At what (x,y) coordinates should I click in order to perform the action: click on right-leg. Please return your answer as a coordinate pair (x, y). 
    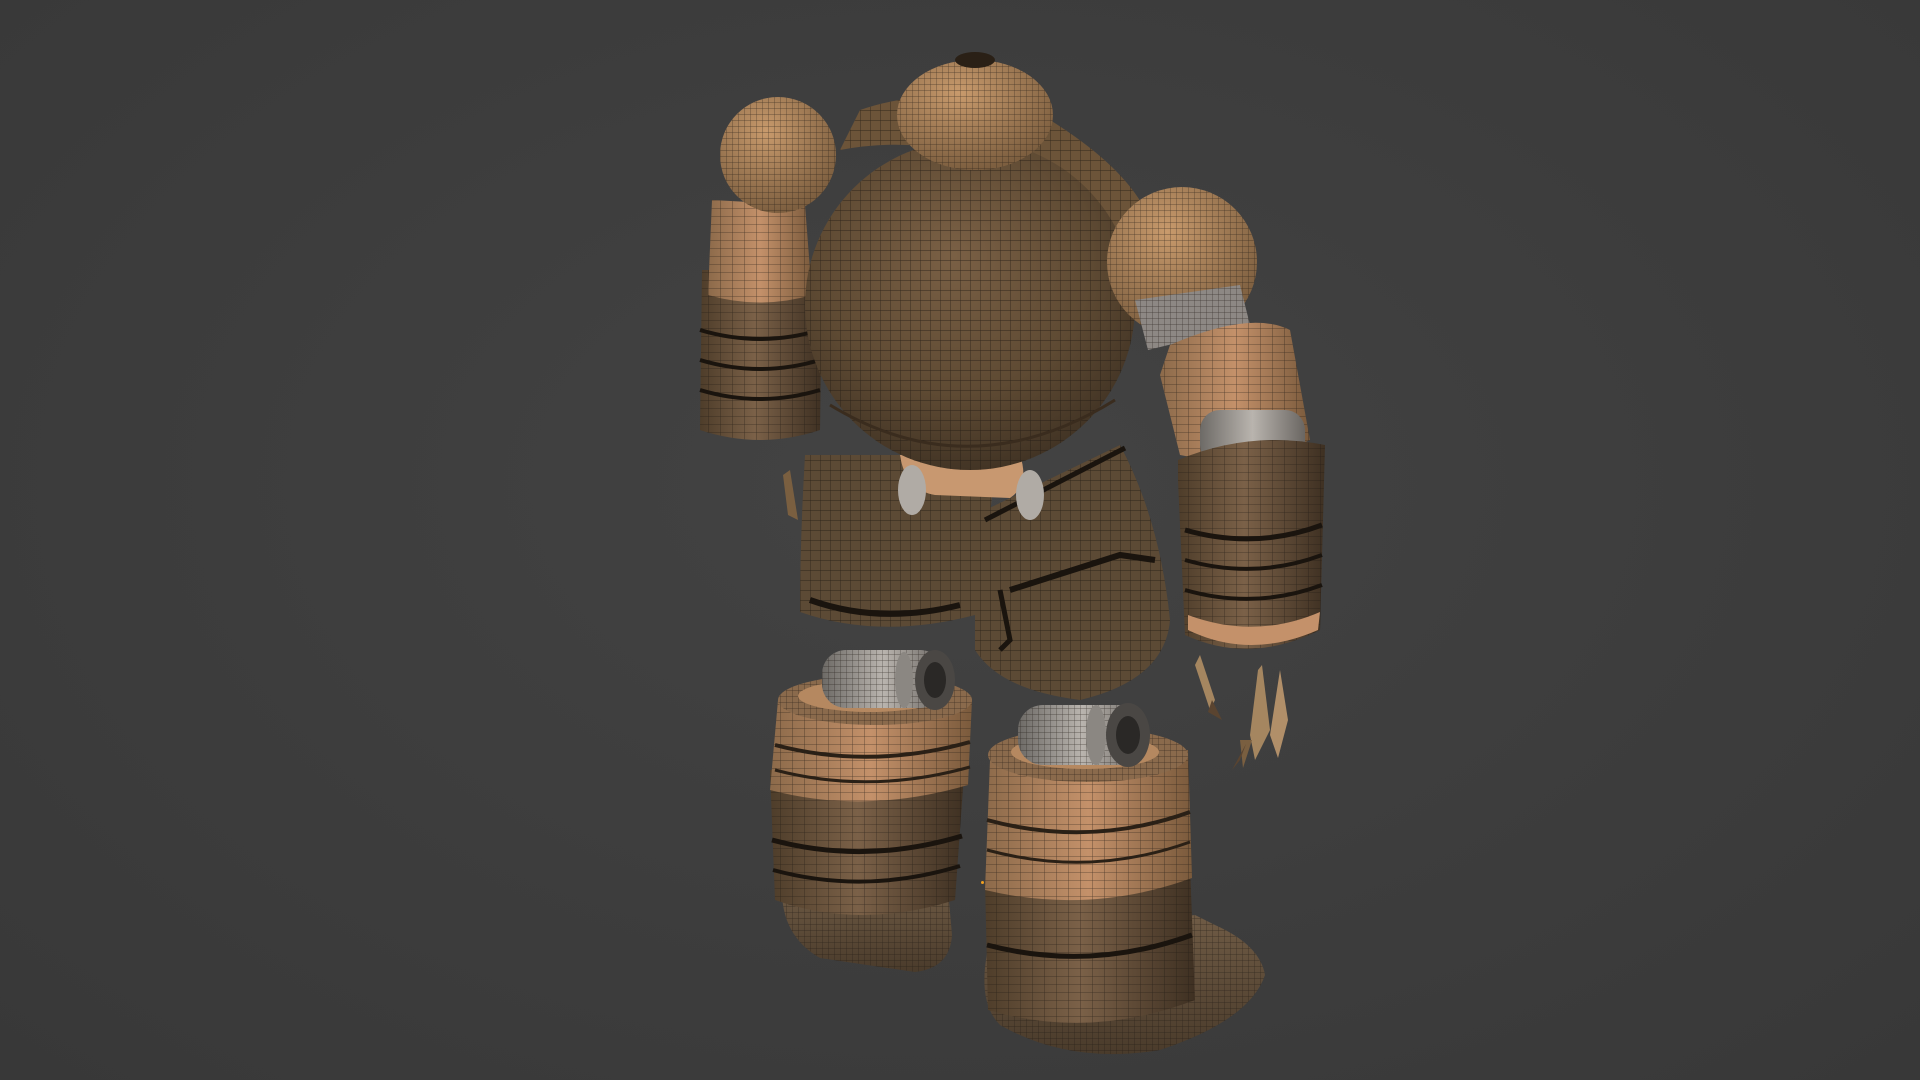
    Looking at the image, I should click on (1124, 879).